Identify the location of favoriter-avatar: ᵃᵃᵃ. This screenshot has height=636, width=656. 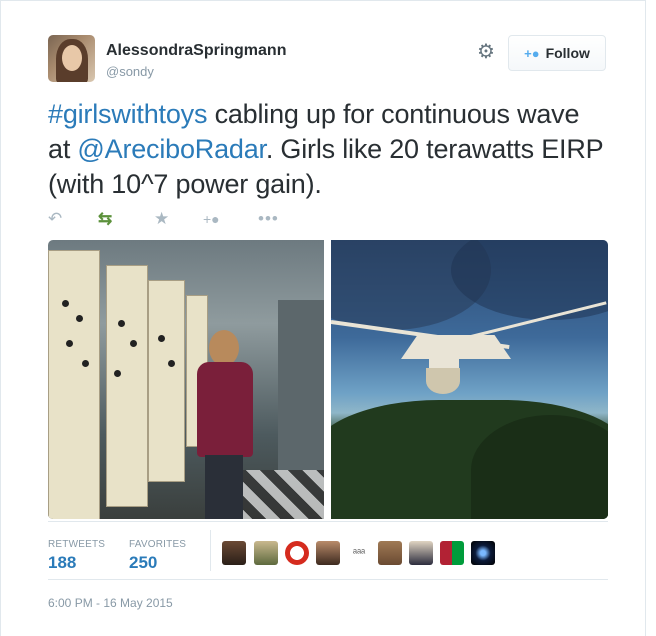
(359, 553).